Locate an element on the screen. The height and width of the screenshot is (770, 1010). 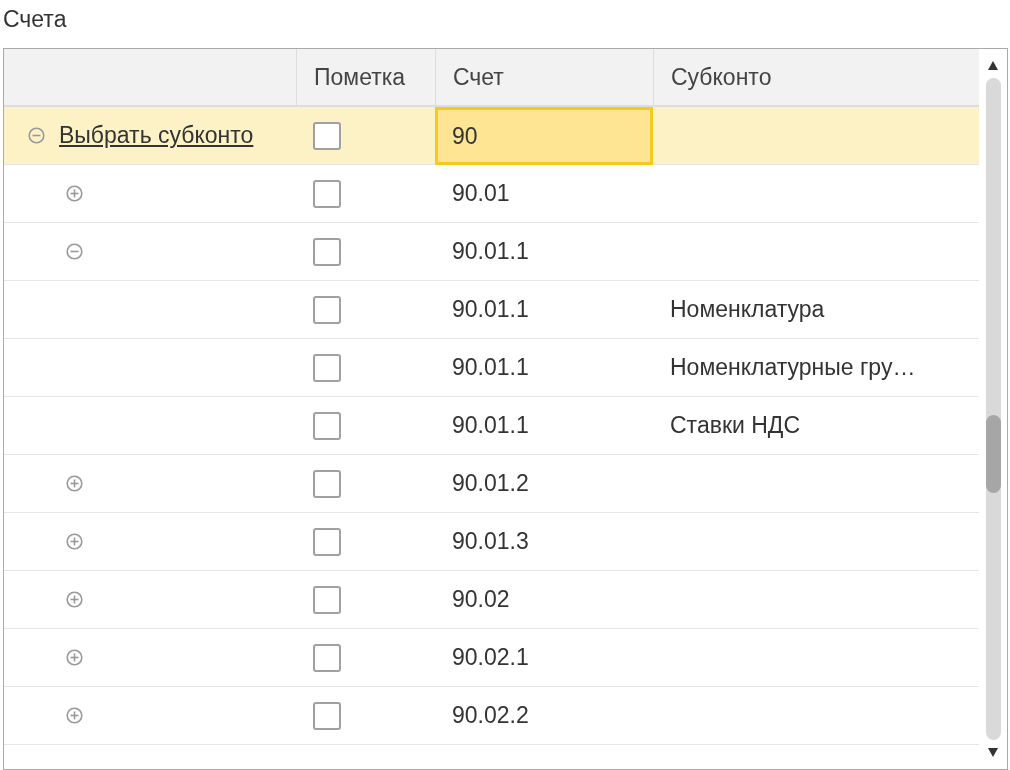
column-header: Счет is located at coordinates (544, 78).